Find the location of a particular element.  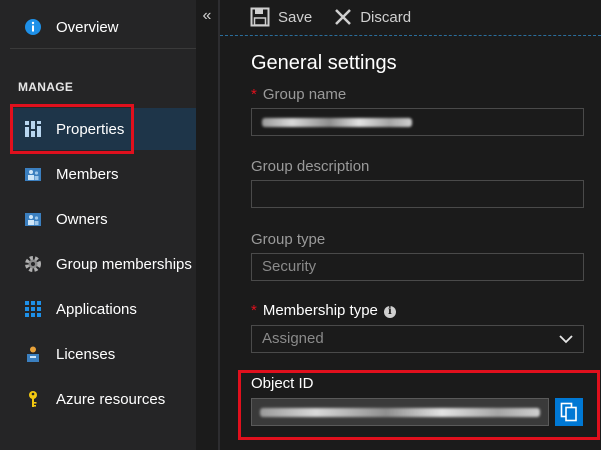

sidebar-item-label: Properties is located at coordinates (90, 129).